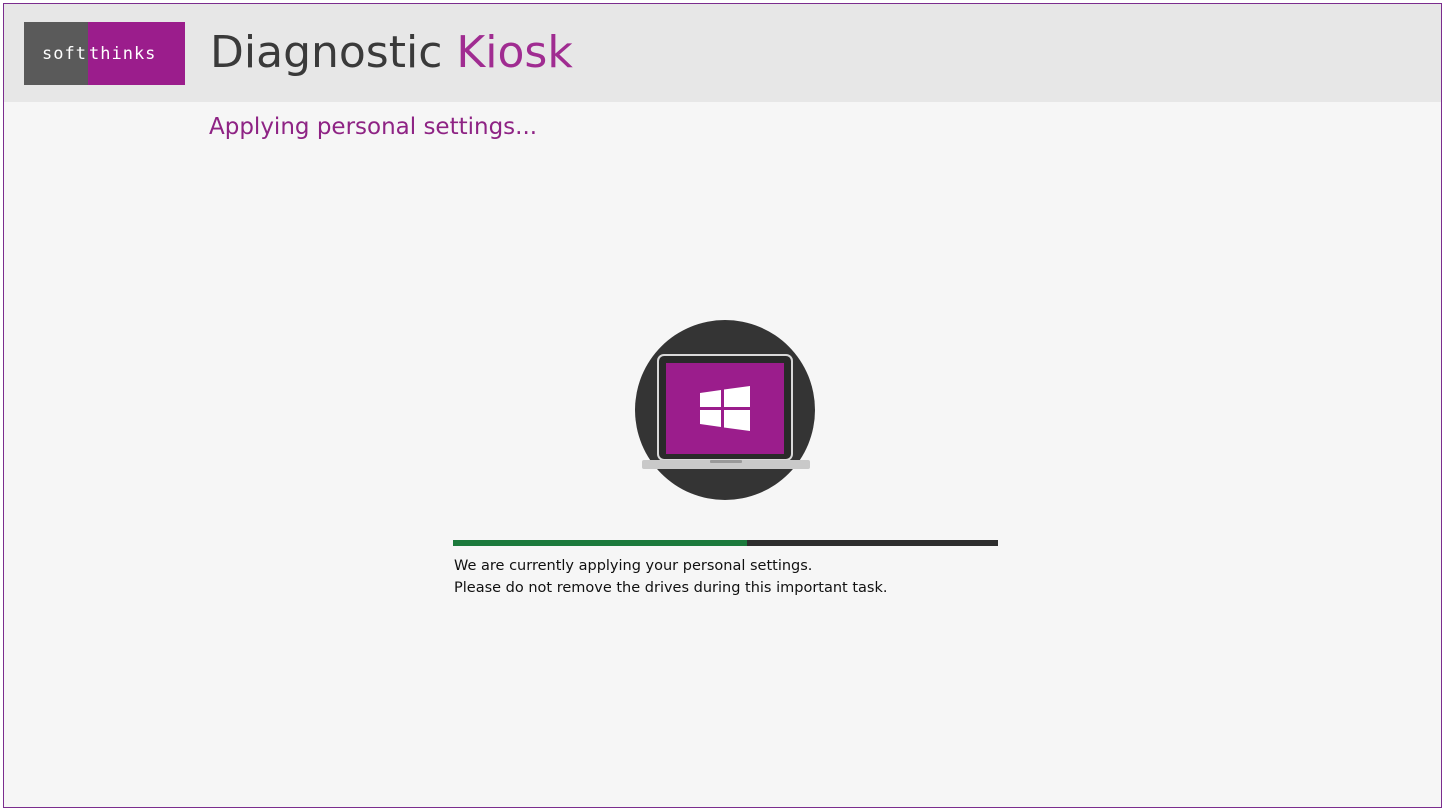 The width and height of the screenshot is (1448, 811). Describe the element at coordinates (514, 52) in the screenshot. I see `app-title-accent: Kiosk` at that location.